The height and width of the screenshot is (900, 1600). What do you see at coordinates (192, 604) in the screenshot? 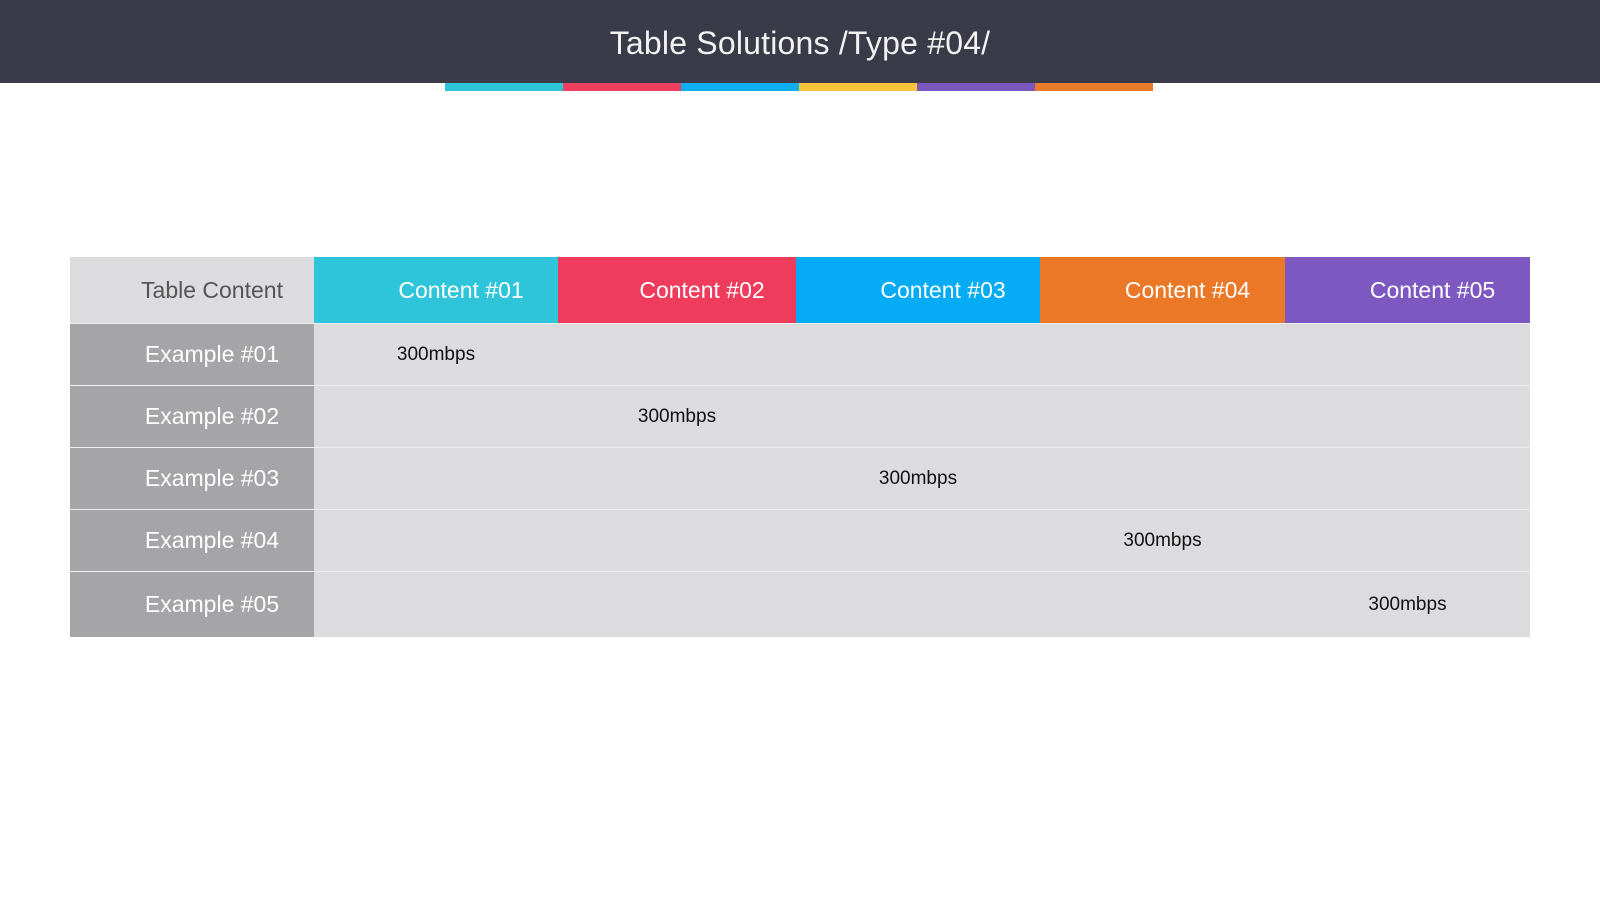
I see `row-header: Example #05` at bounding box center [192, 604].